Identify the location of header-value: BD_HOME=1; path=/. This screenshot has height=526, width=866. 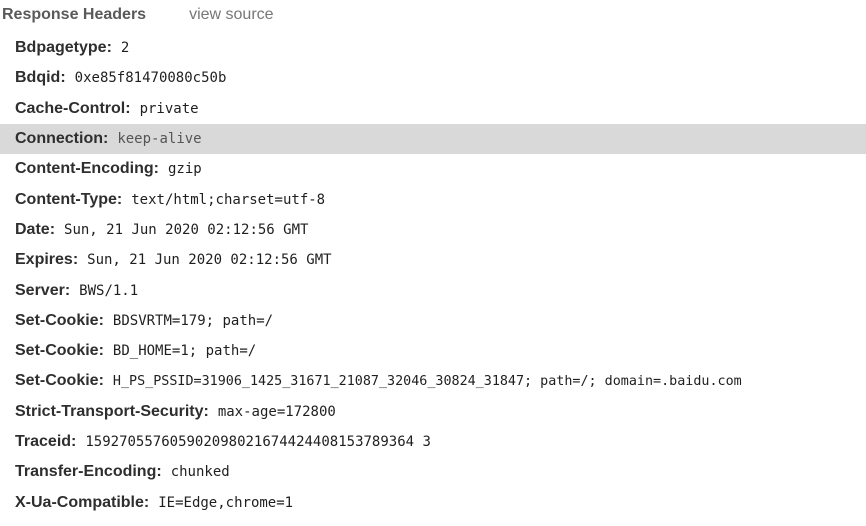
(184, 351).